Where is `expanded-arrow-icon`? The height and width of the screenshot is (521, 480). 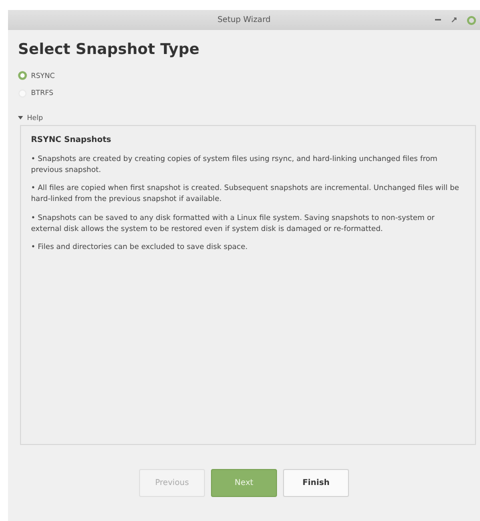
expanded-arrow-icon is located at coordinates (20, 117).